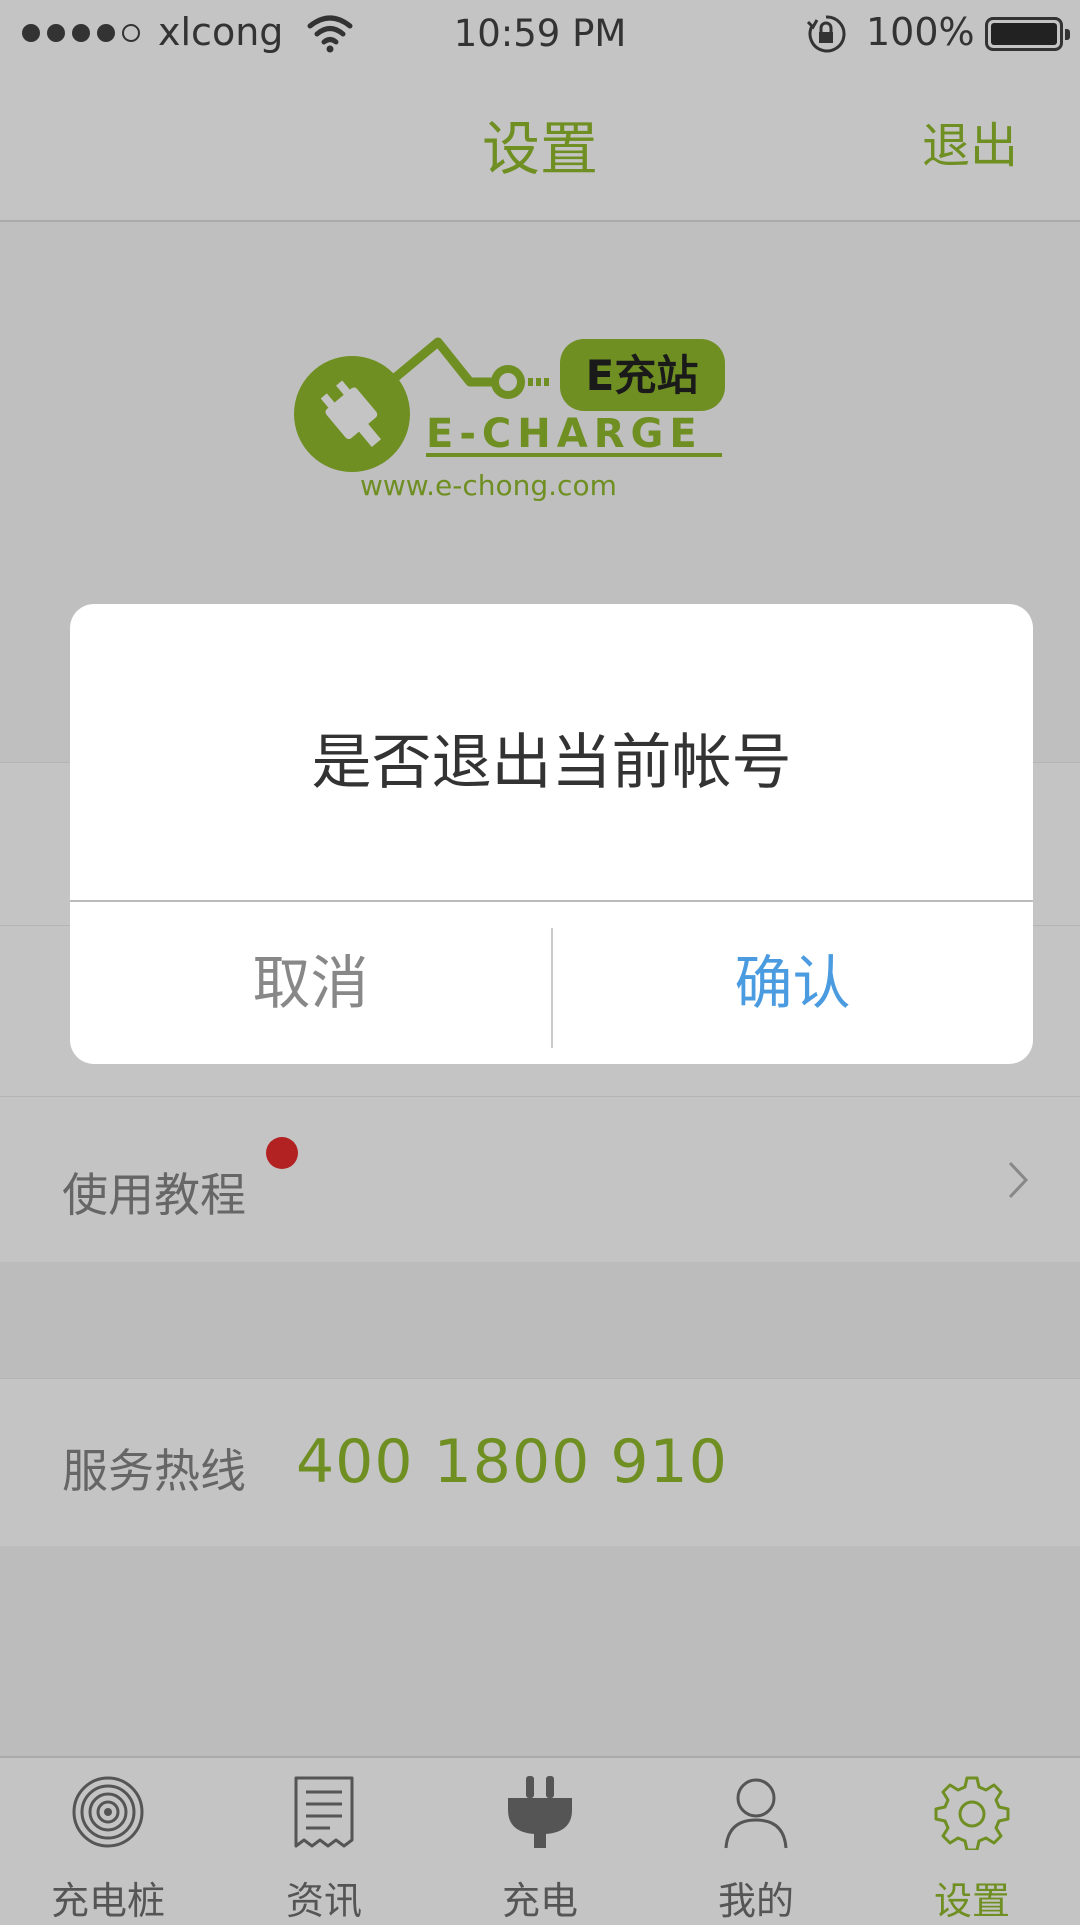 This screenshot has height=1925, width=1080. Describe the element at coordinates (551, 763) in the screenshot. I see `dialog-message: 是否退出当前帐号` at that location.